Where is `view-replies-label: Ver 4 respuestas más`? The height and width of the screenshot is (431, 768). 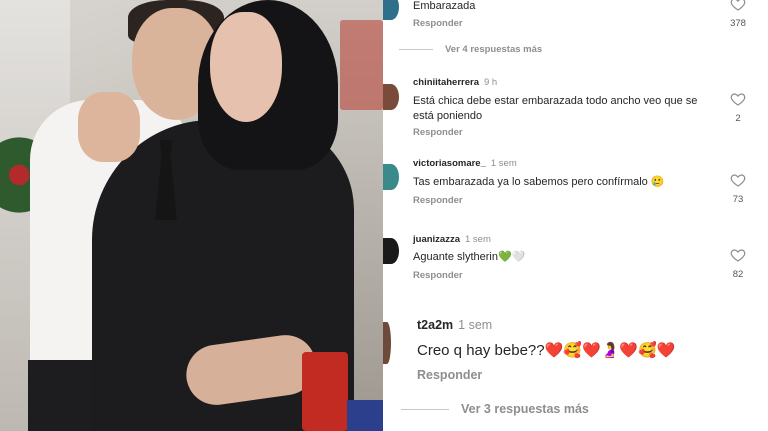
view-replies-label: Ver 4 respuestas más is located at coordinates (494, 49).